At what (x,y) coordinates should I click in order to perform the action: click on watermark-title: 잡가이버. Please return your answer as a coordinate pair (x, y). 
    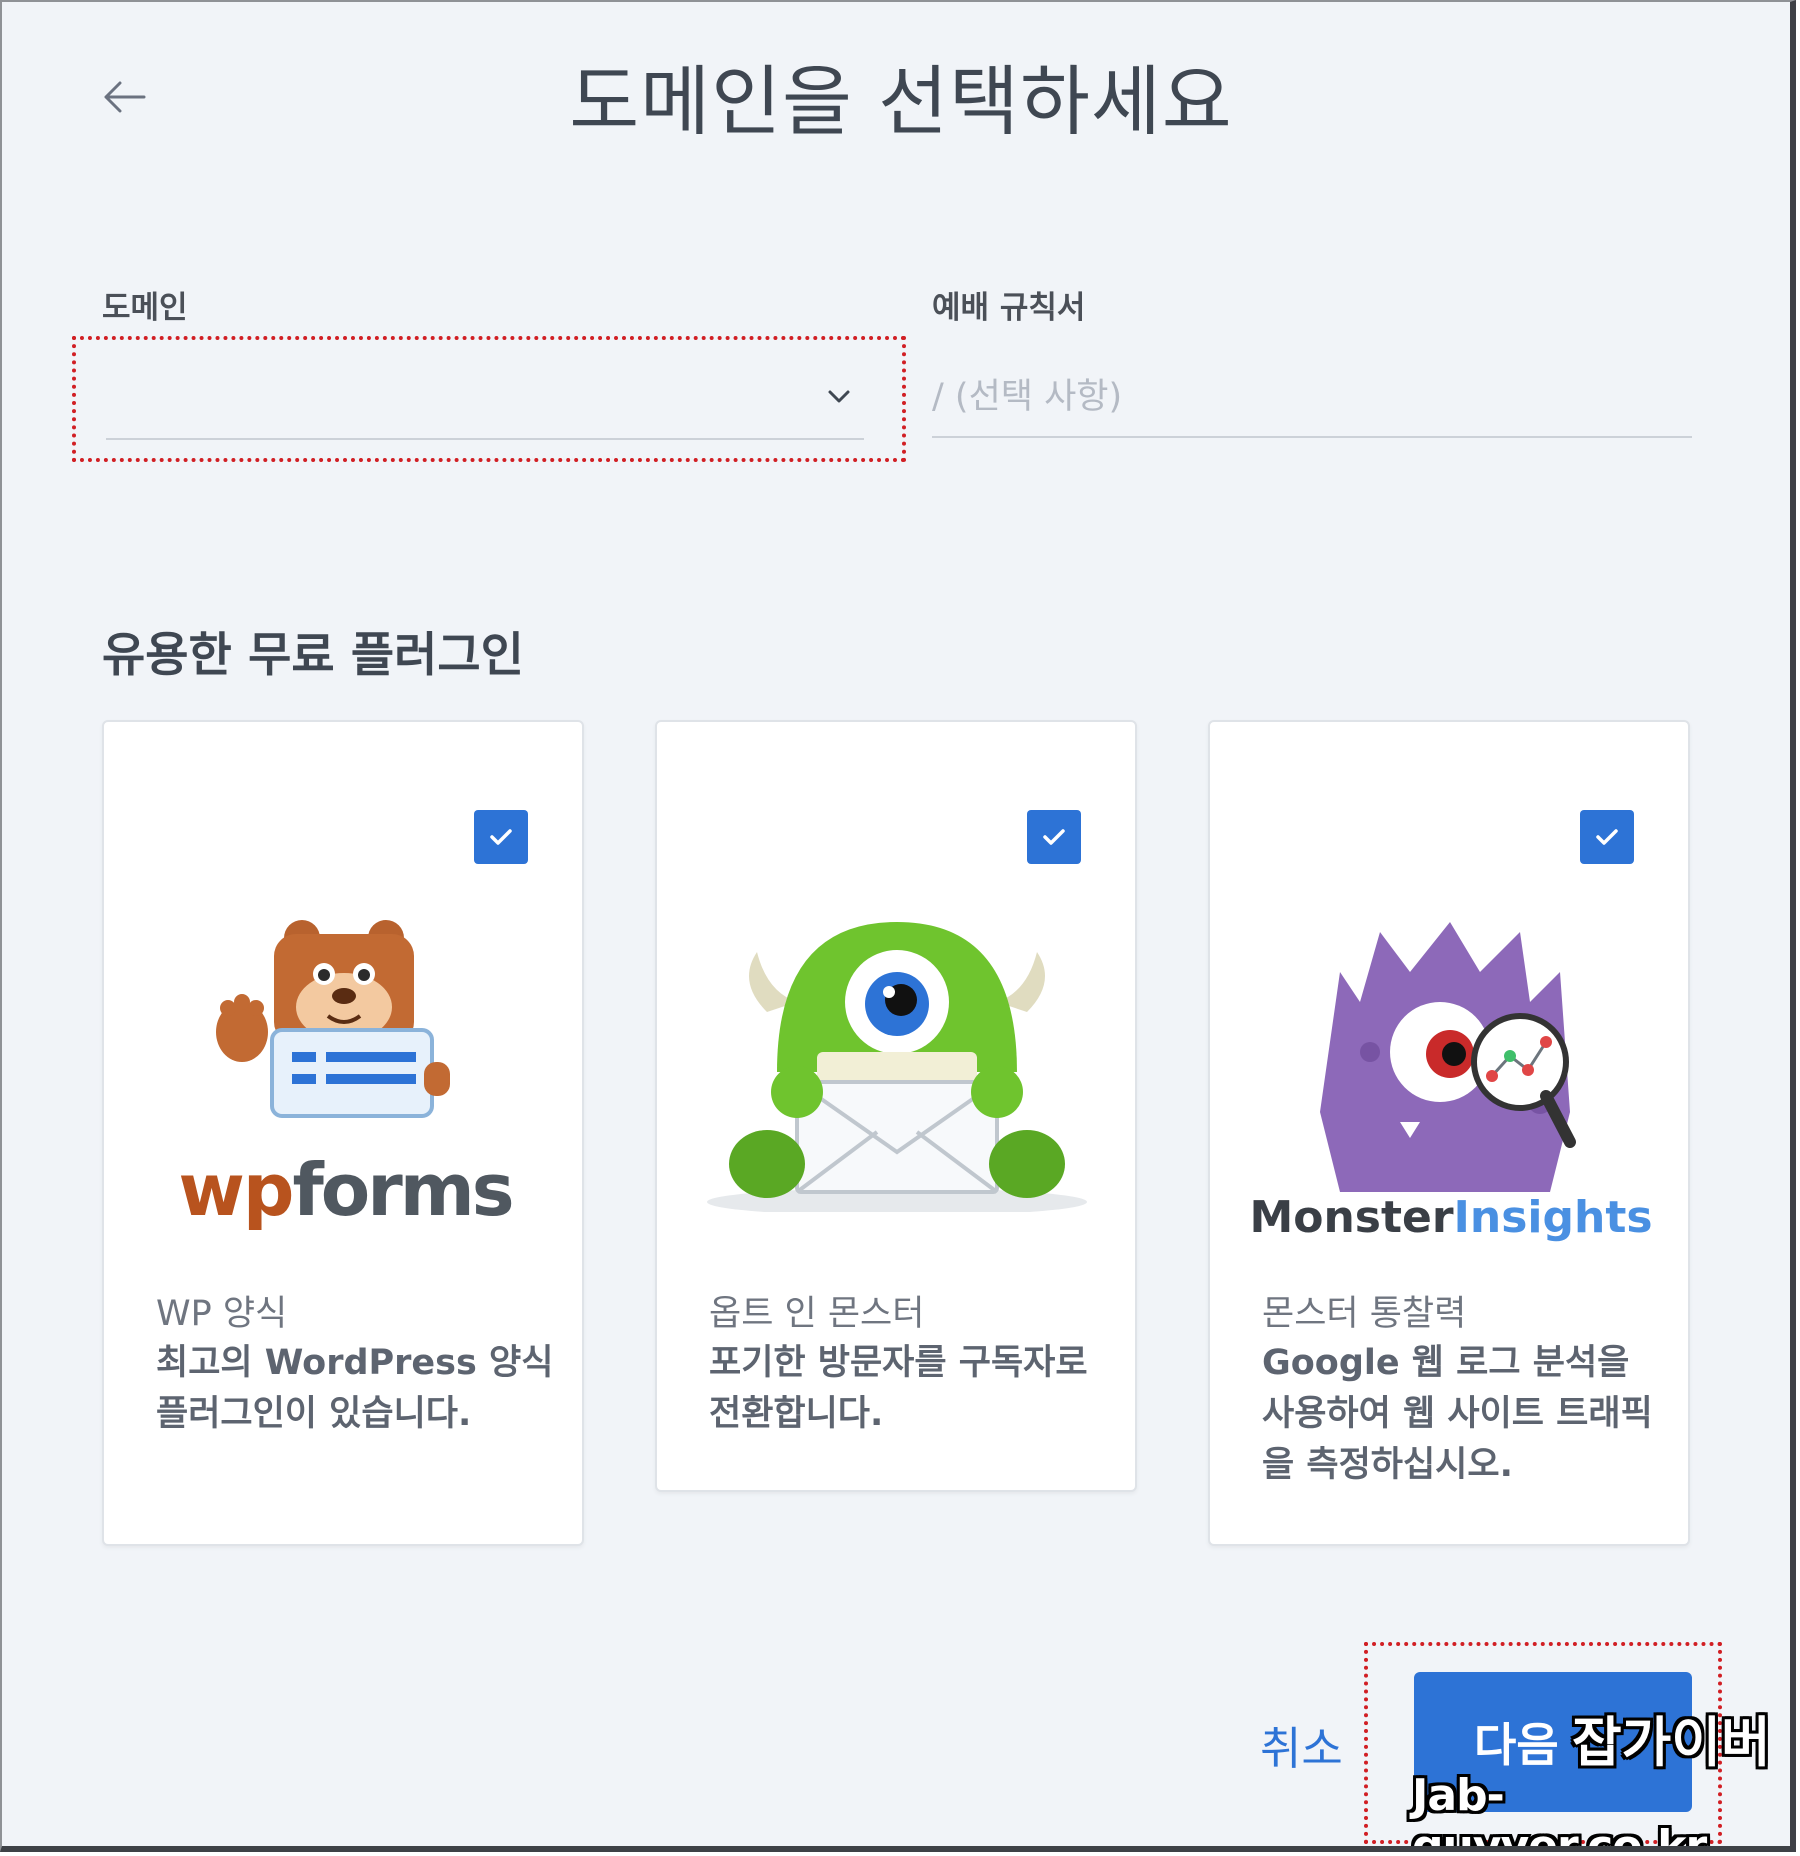
    Looking at the image, I should click on (1671, 1742).